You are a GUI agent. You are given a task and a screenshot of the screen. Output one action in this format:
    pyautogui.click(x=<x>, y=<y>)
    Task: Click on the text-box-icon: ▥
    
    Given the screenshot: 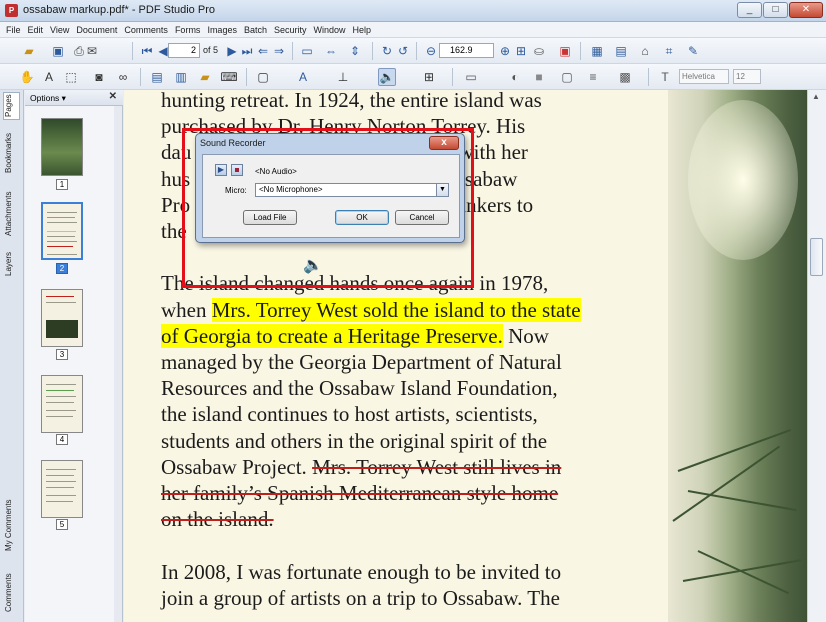 What is the action you would take?
    pyautogui.click(x=181, y=77)
    